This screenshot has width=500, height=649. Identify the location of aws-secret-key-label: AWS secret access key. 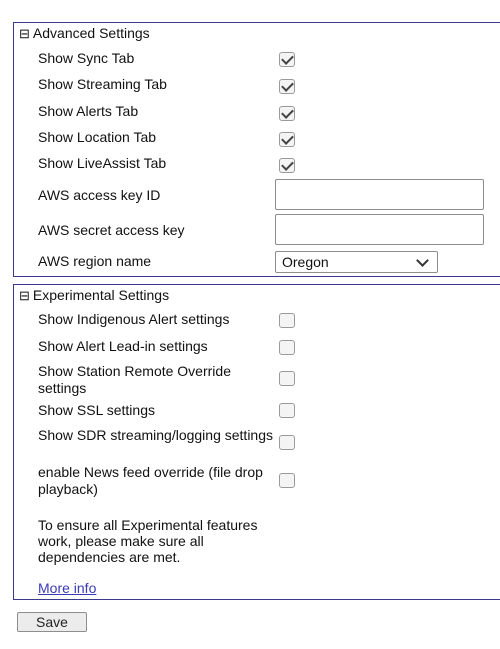
(111, 230).